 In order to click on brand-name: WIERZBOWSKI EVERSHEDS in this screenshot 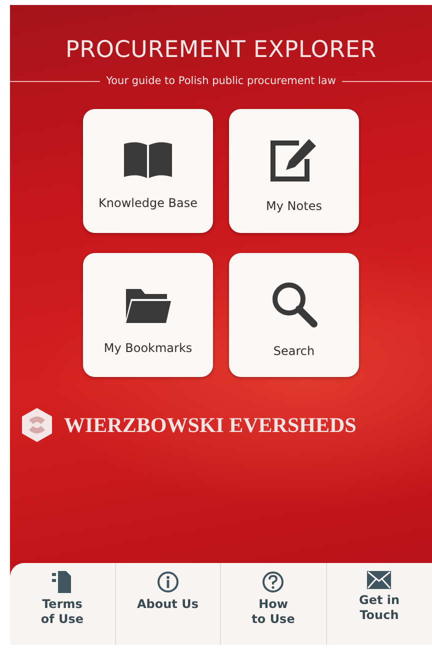, I will do `click(210, 425)`.